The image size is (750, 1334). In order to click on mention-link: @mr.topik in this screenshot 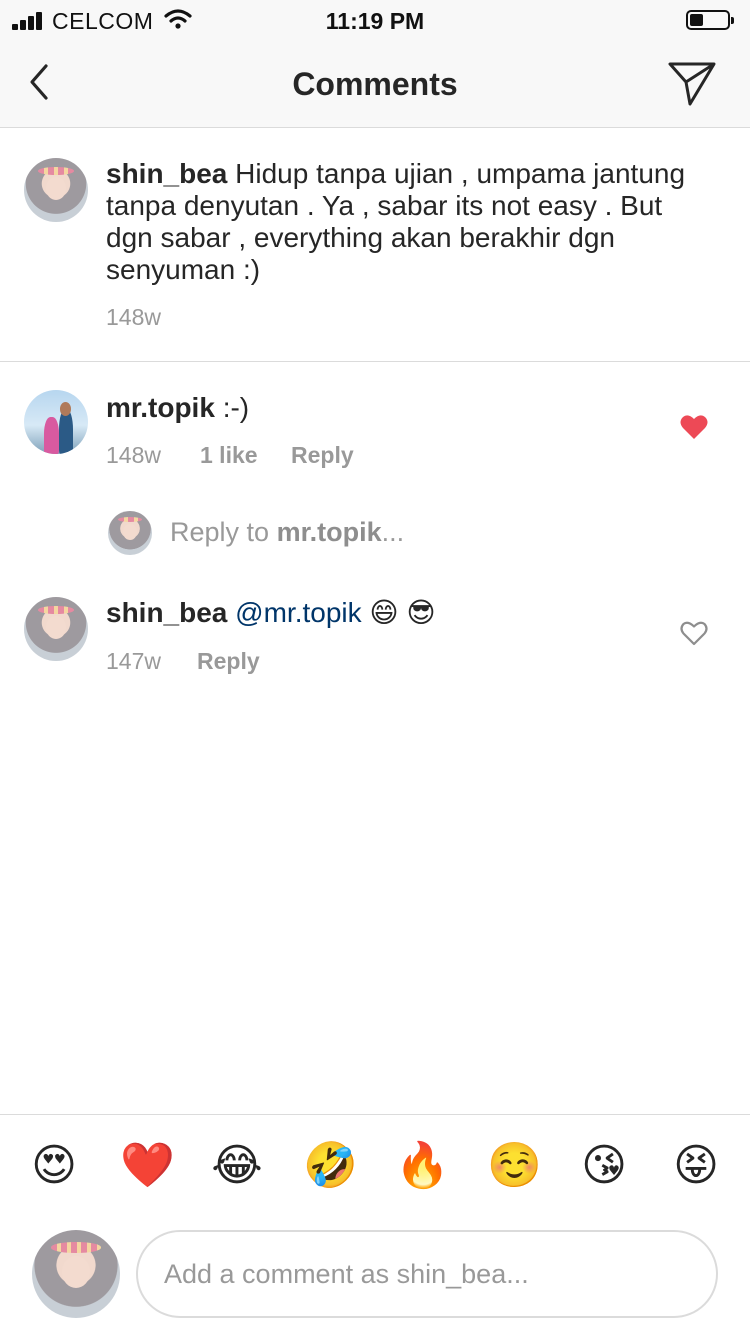, I will do `click(298, 612)`.